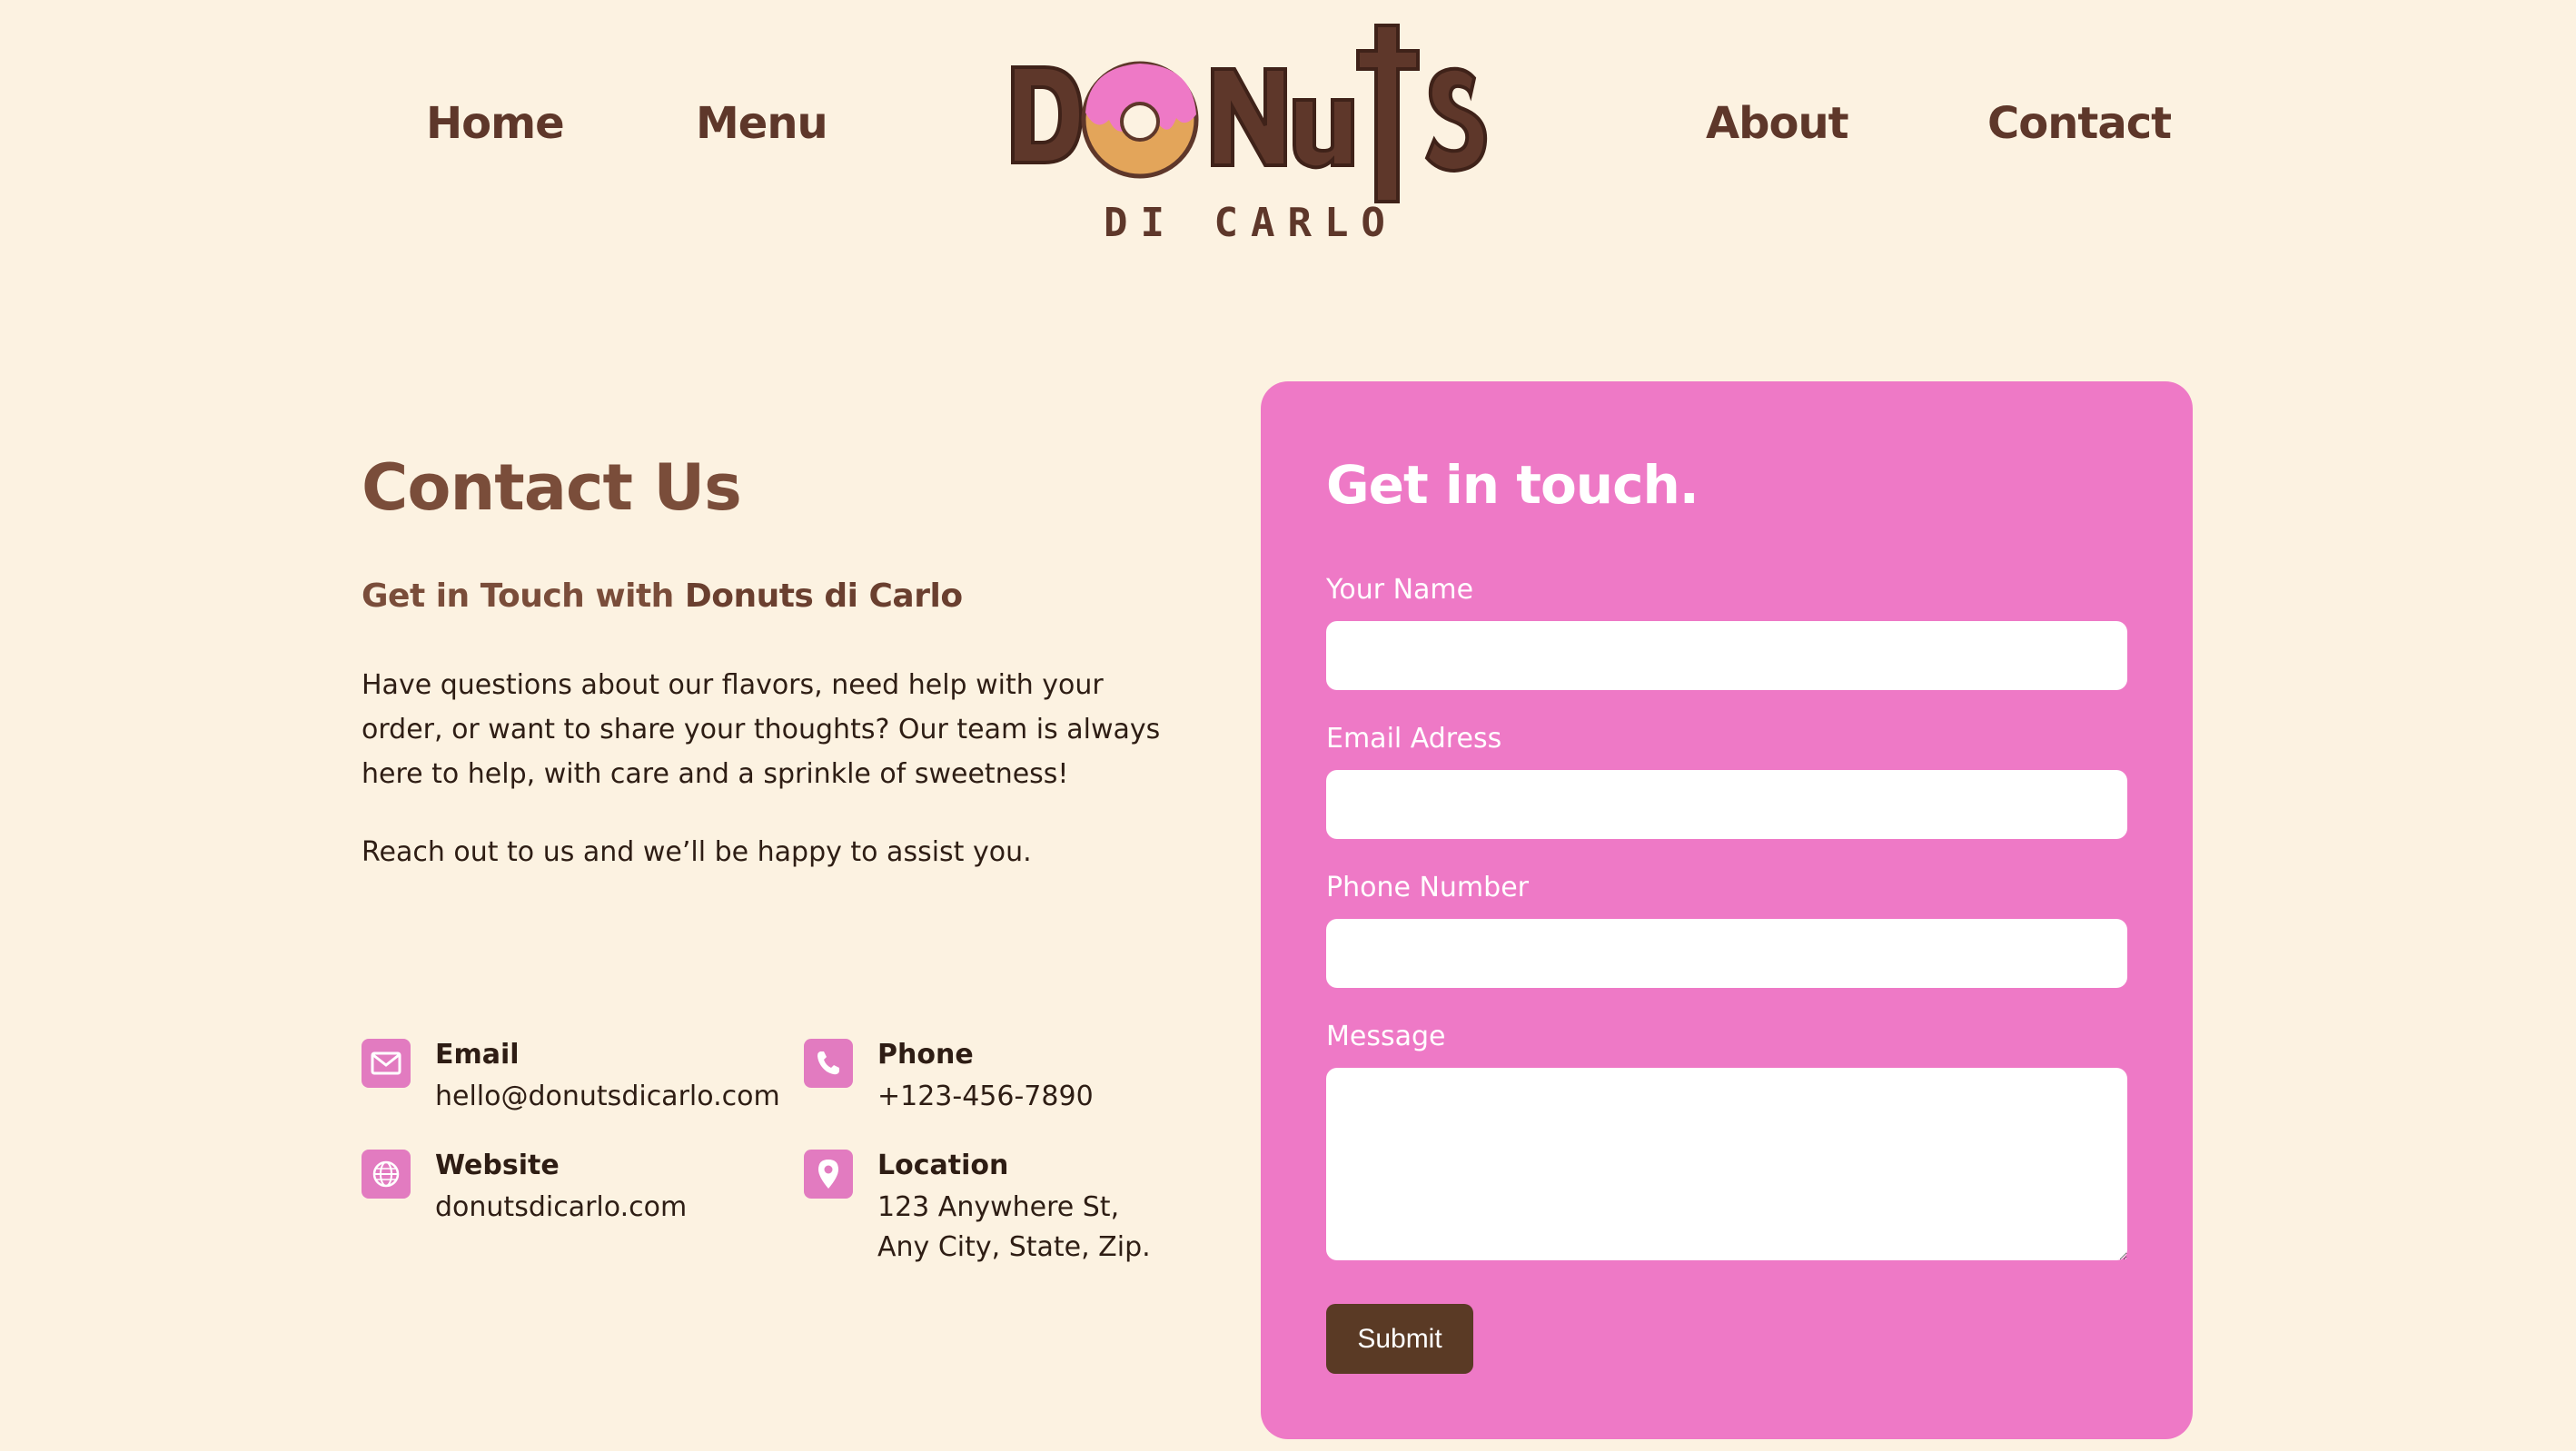  What do you see at coordinates (998, 1207) in the screenshot?
I see `location-line1: 123 Anywhere St,` at bounding box center [998, 1207].